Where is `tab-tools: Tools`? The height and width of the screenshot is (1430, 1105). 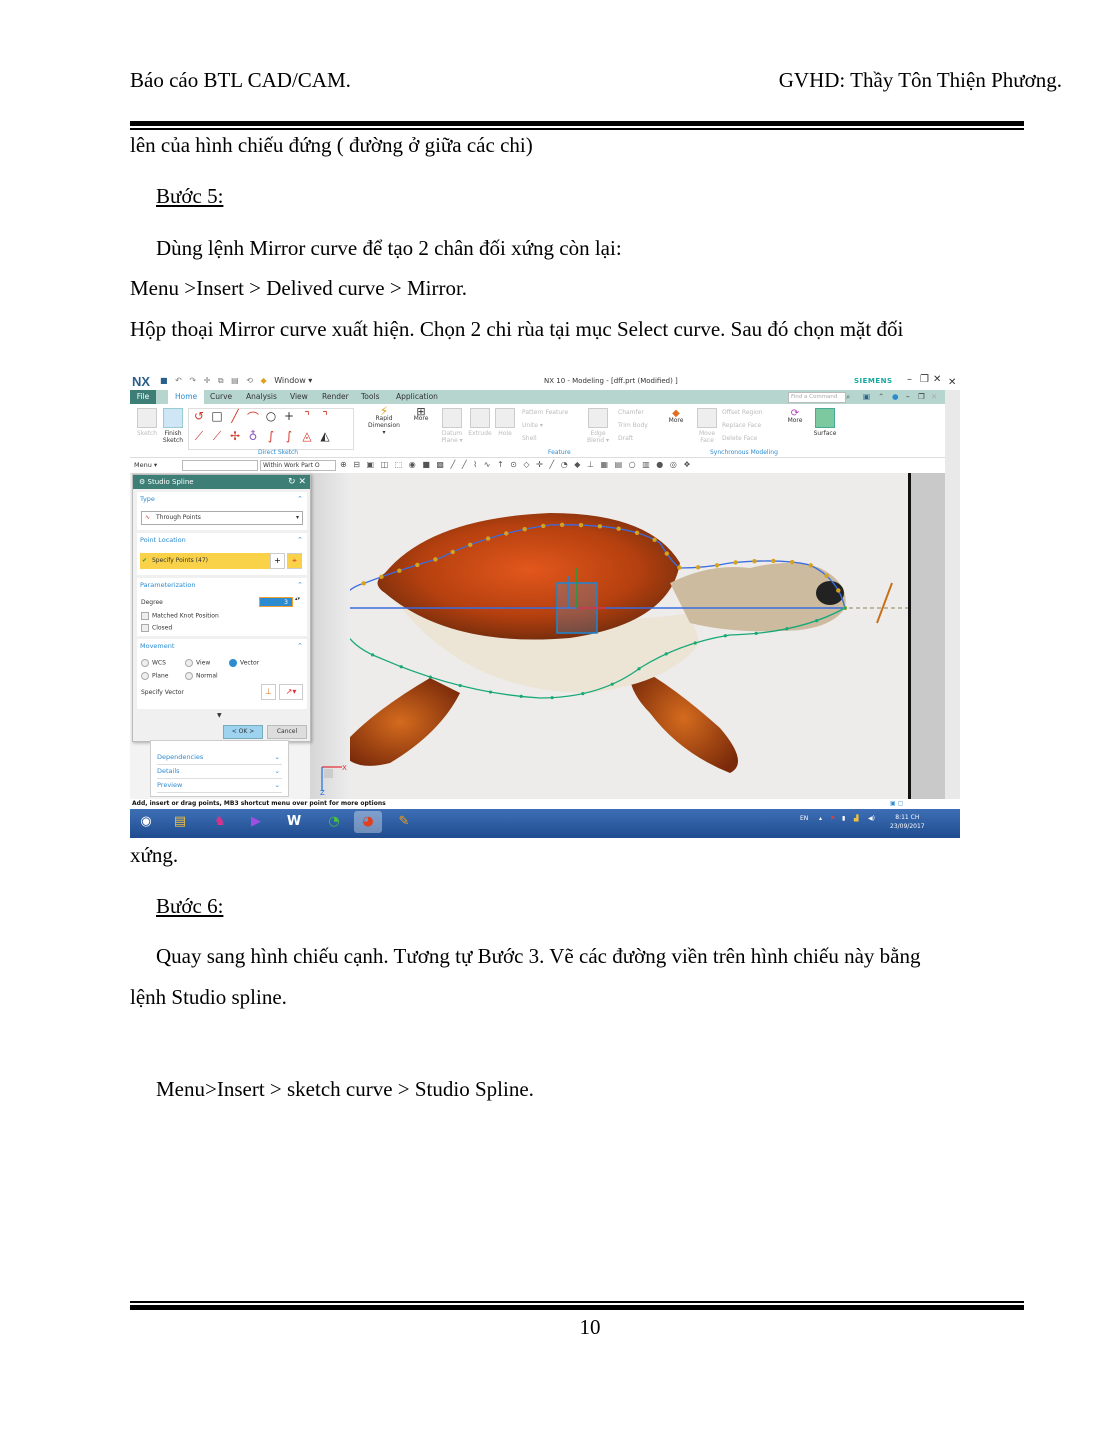 tab-tools: Tools is located at coordinates (370, 396).